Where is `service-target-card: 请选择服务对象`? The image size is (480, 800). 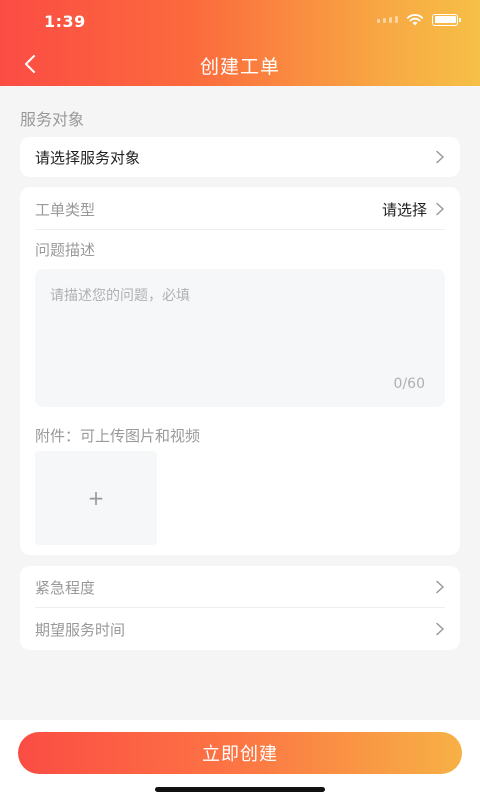
service-target-card: 请选择服务对象 is located at coordinates (240, 157).